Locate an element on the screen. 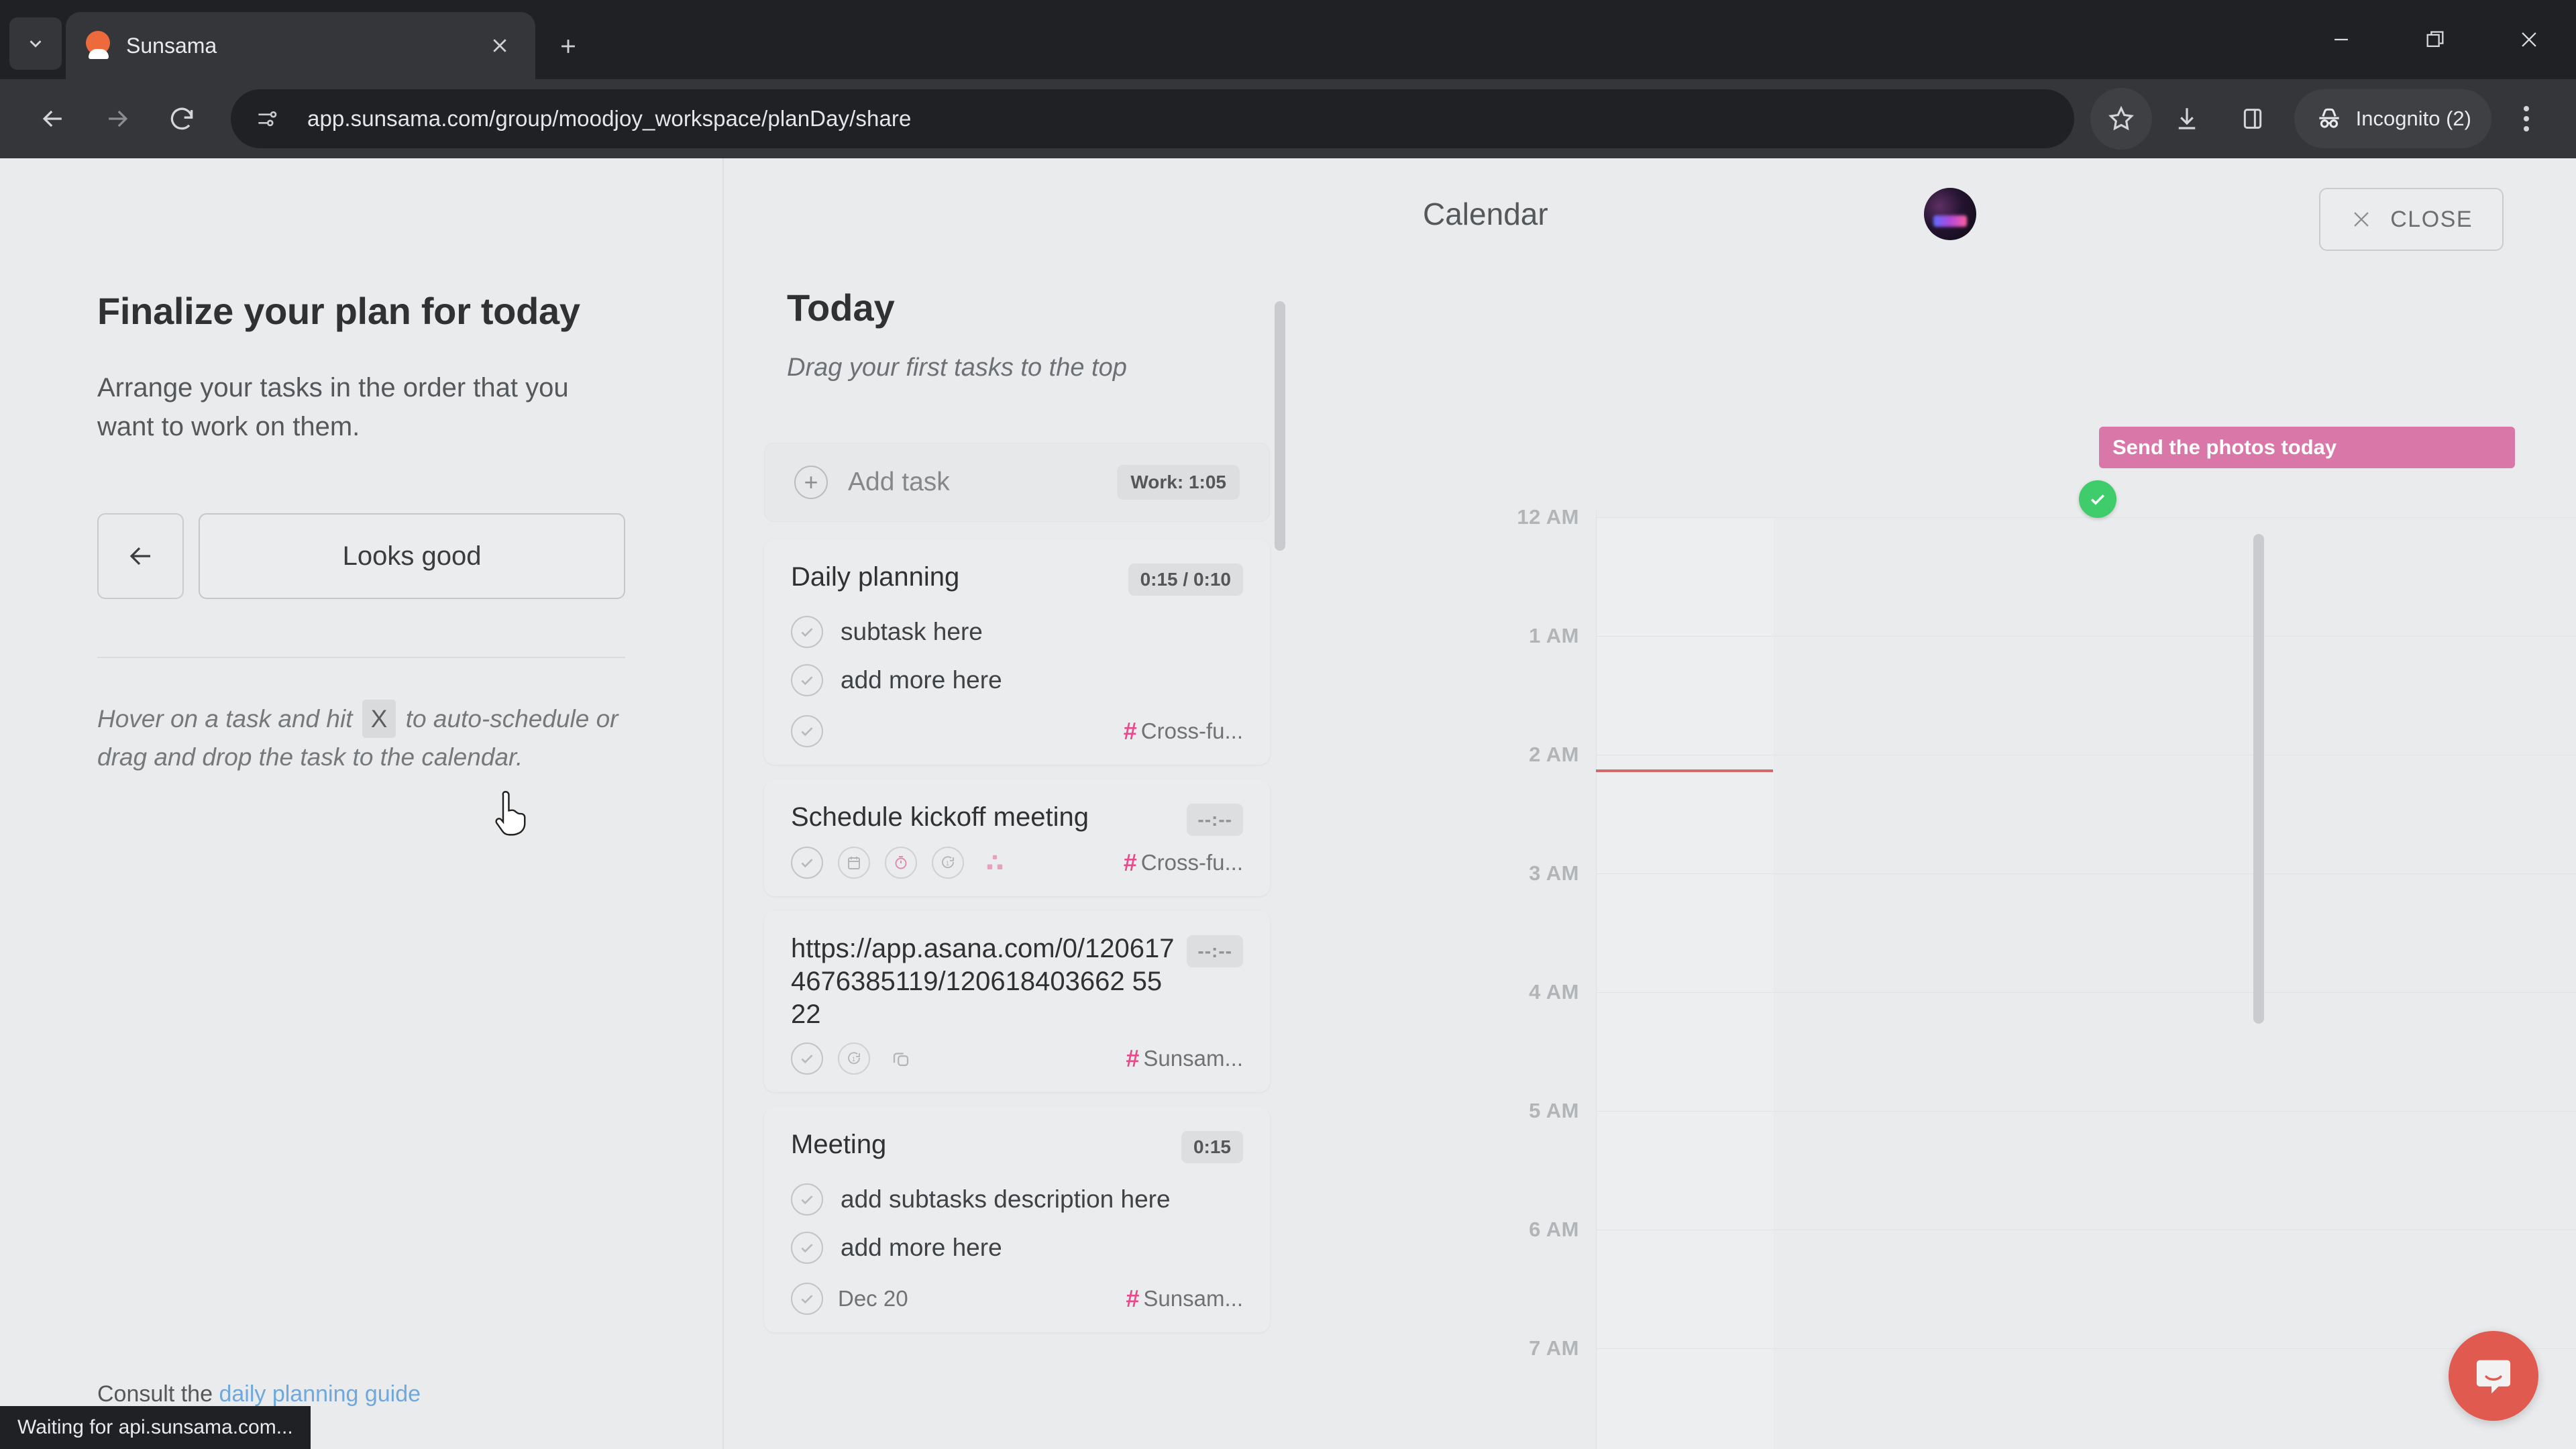 The image size is (2576, 1449). bookmark-button is located at coordinates (2121, 119).